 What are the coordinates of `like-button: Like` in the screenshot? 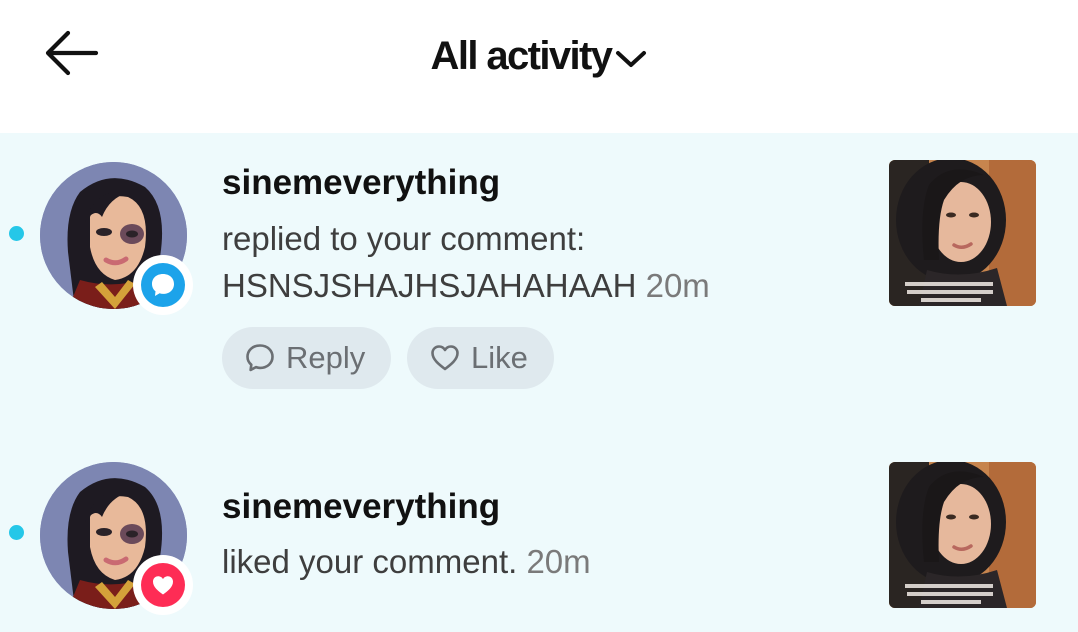 It's located at (480, 358).